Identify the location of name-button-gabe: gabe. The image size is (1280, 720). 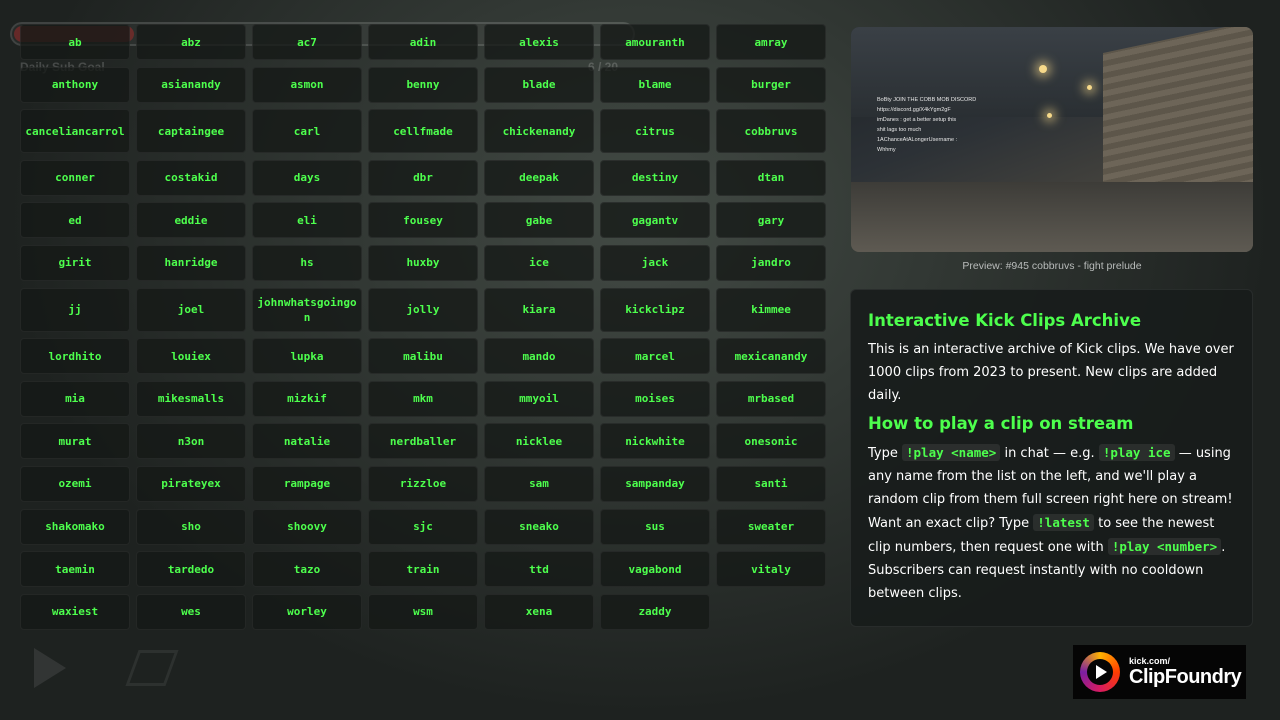
(539, 220).